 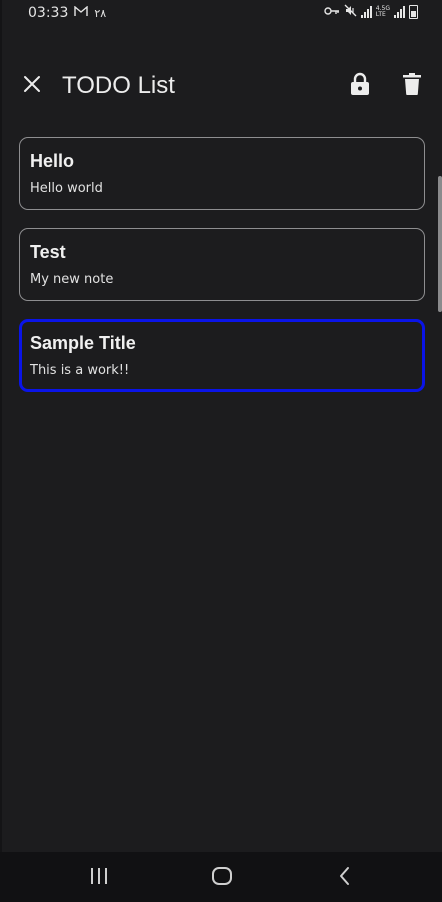 What do you see at coordinates (221, 86) in the screenshot?
I see `app-bar: TODO List` at bounding box center [221, 86].